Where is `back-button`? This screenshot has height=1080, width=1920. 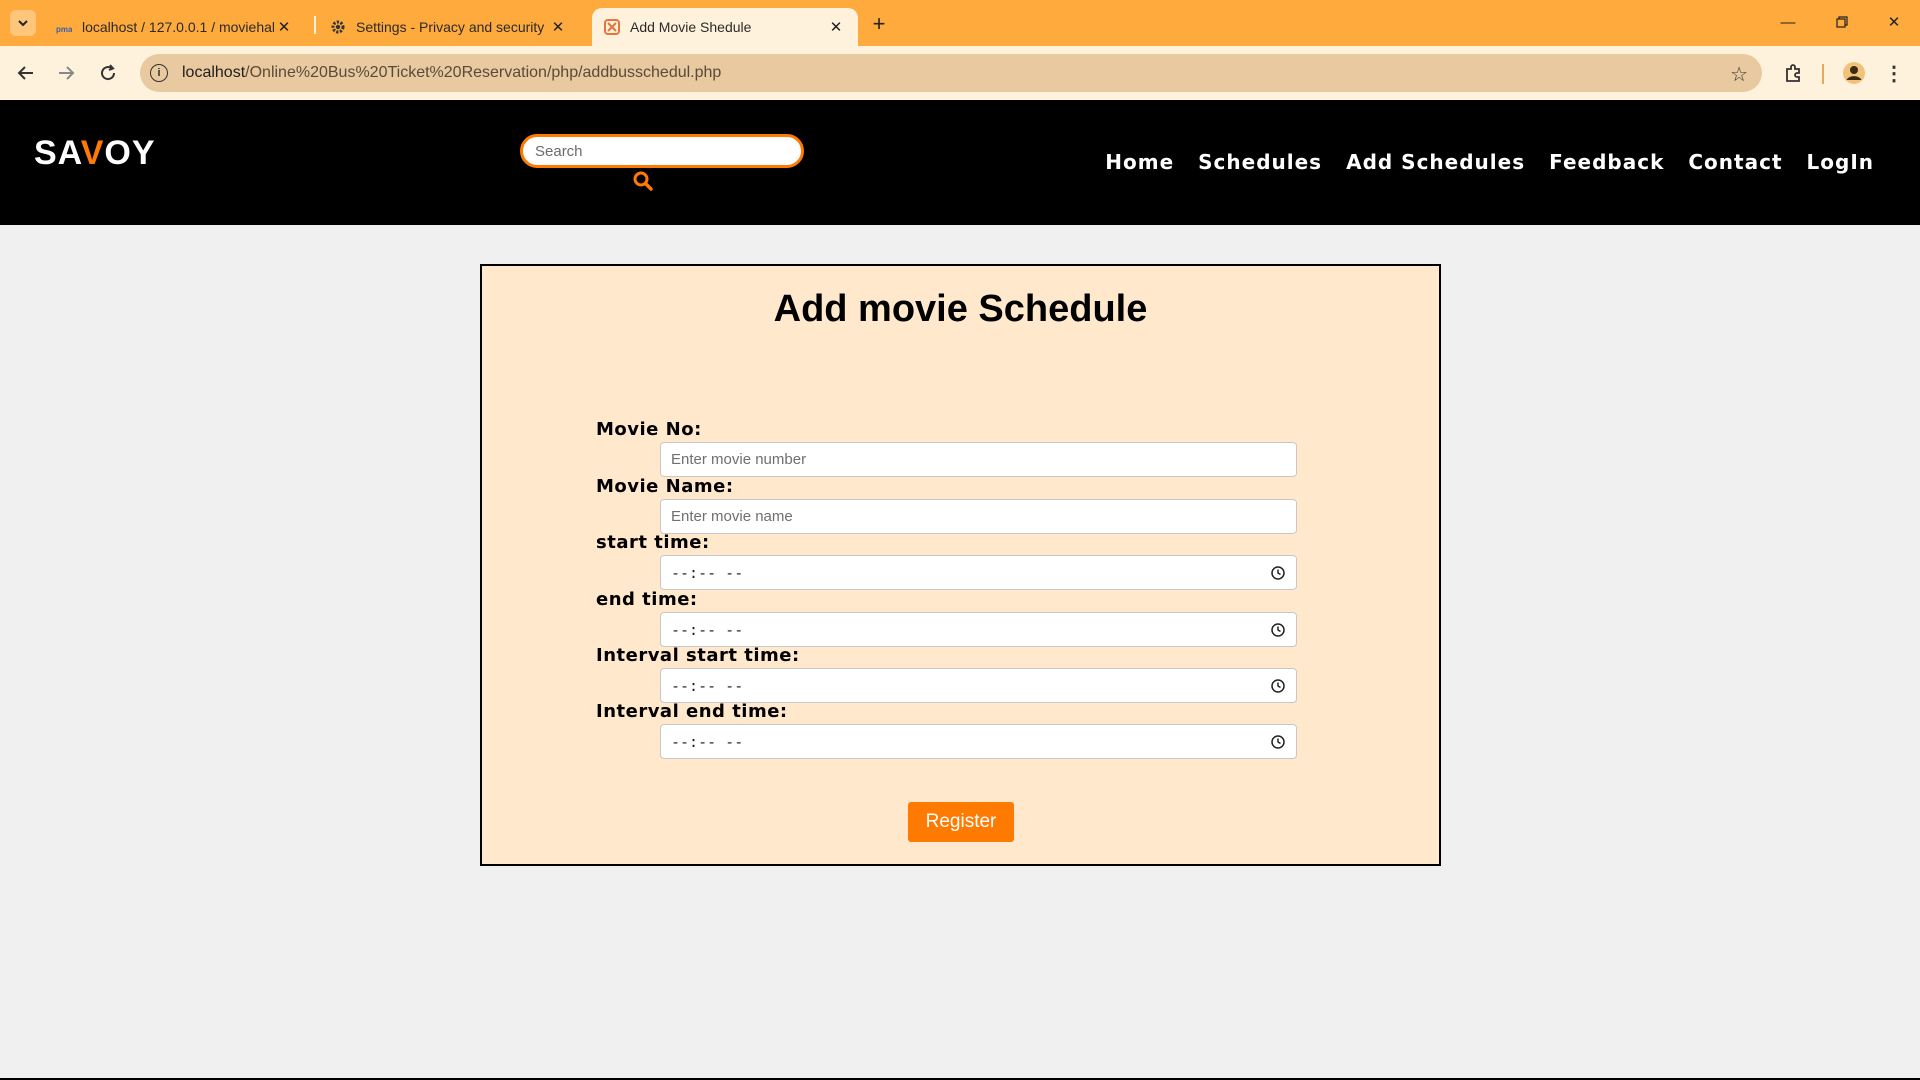
back-button is located at coordinates (26, 73).